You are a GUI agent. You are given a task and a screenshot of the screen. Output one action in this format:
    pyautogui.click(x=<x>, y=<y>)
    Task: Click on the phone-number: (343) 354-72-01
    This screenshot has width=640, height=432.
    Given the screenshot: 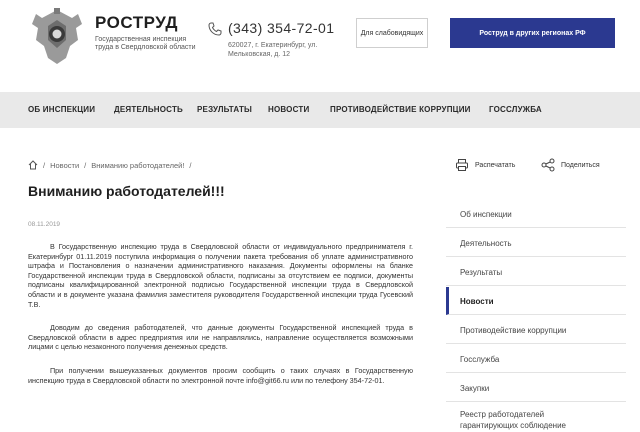 What is the action you would take?
    pyautogui.click(x=281, y=28)
    